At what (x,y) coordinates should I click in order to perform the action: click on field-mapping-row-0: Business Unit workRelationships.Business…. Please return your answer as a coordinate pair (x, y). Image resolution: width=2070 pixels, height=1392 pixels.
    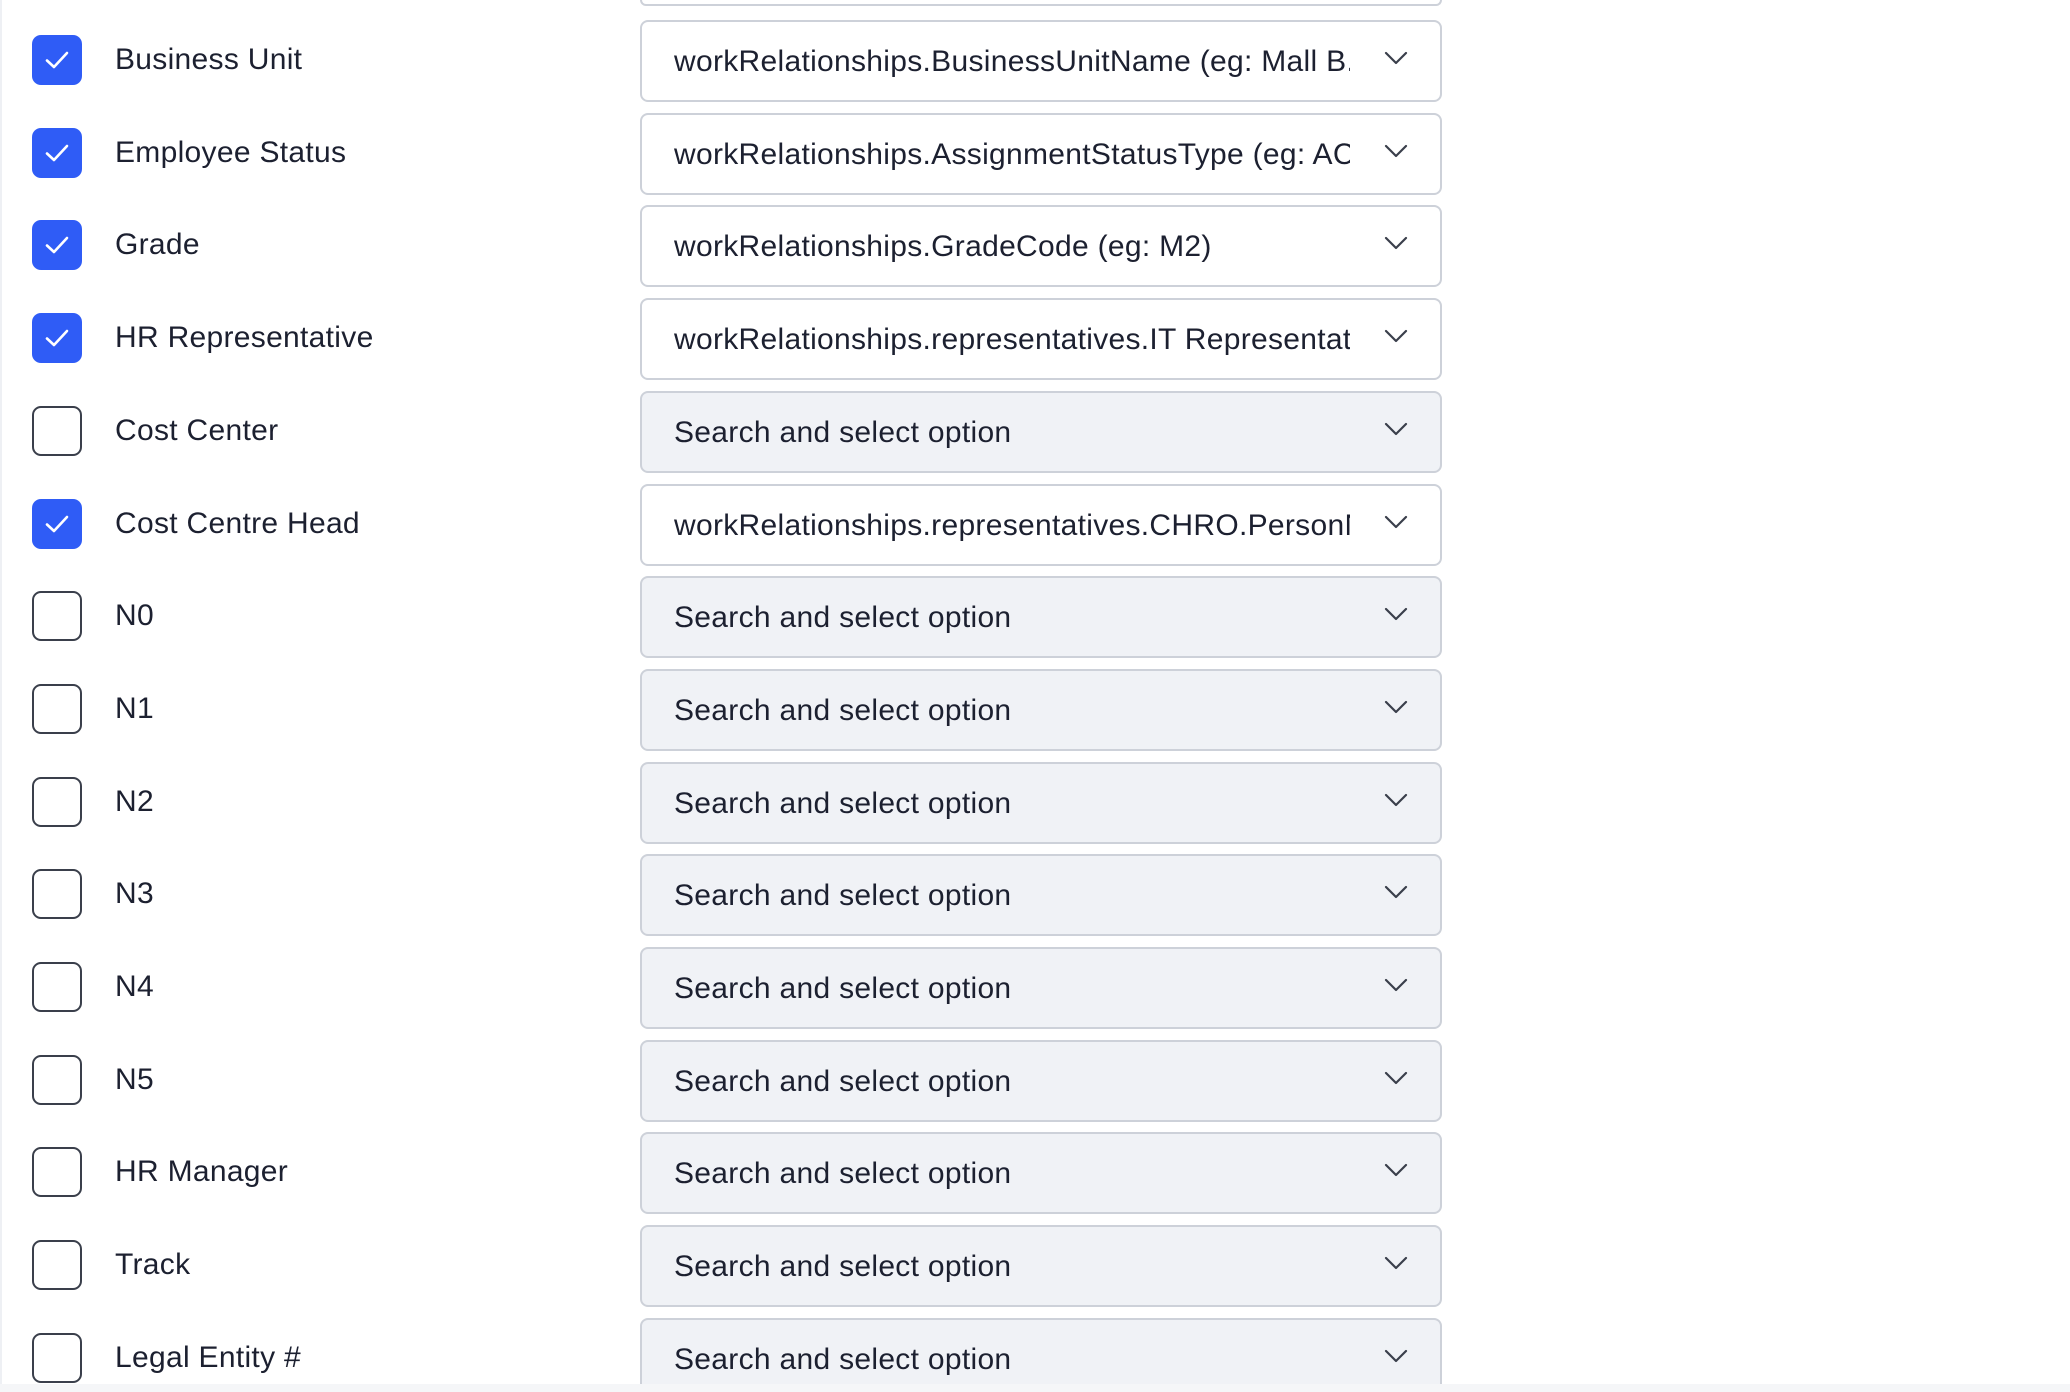
    Looking at the image, I should click on (730, 58).